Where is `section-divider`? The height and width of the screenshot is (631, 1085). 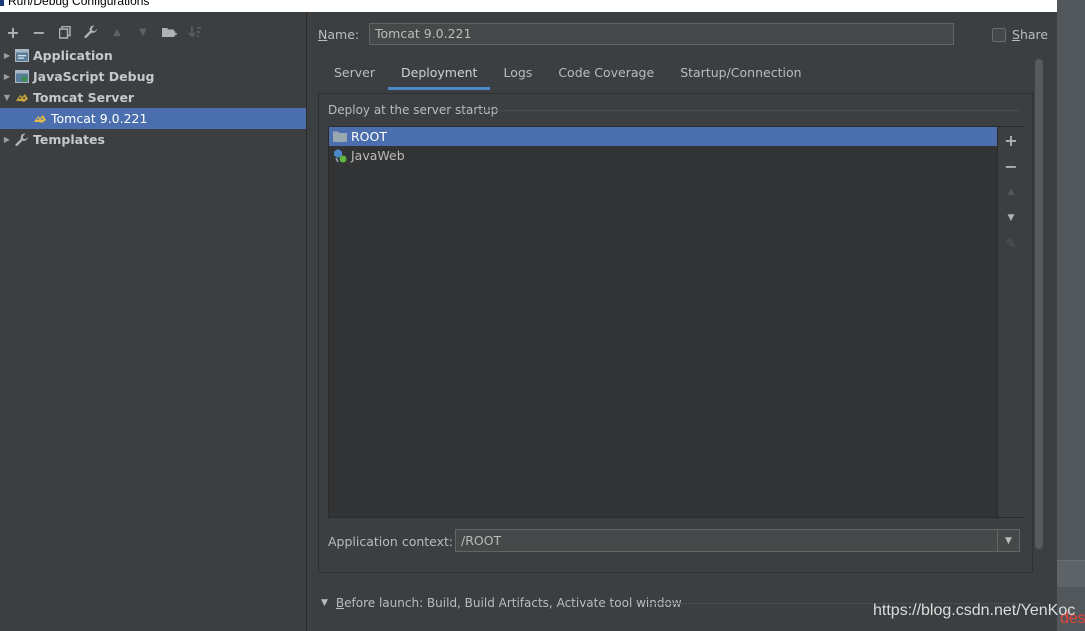
section-divider is located at coordinates (749, 110).